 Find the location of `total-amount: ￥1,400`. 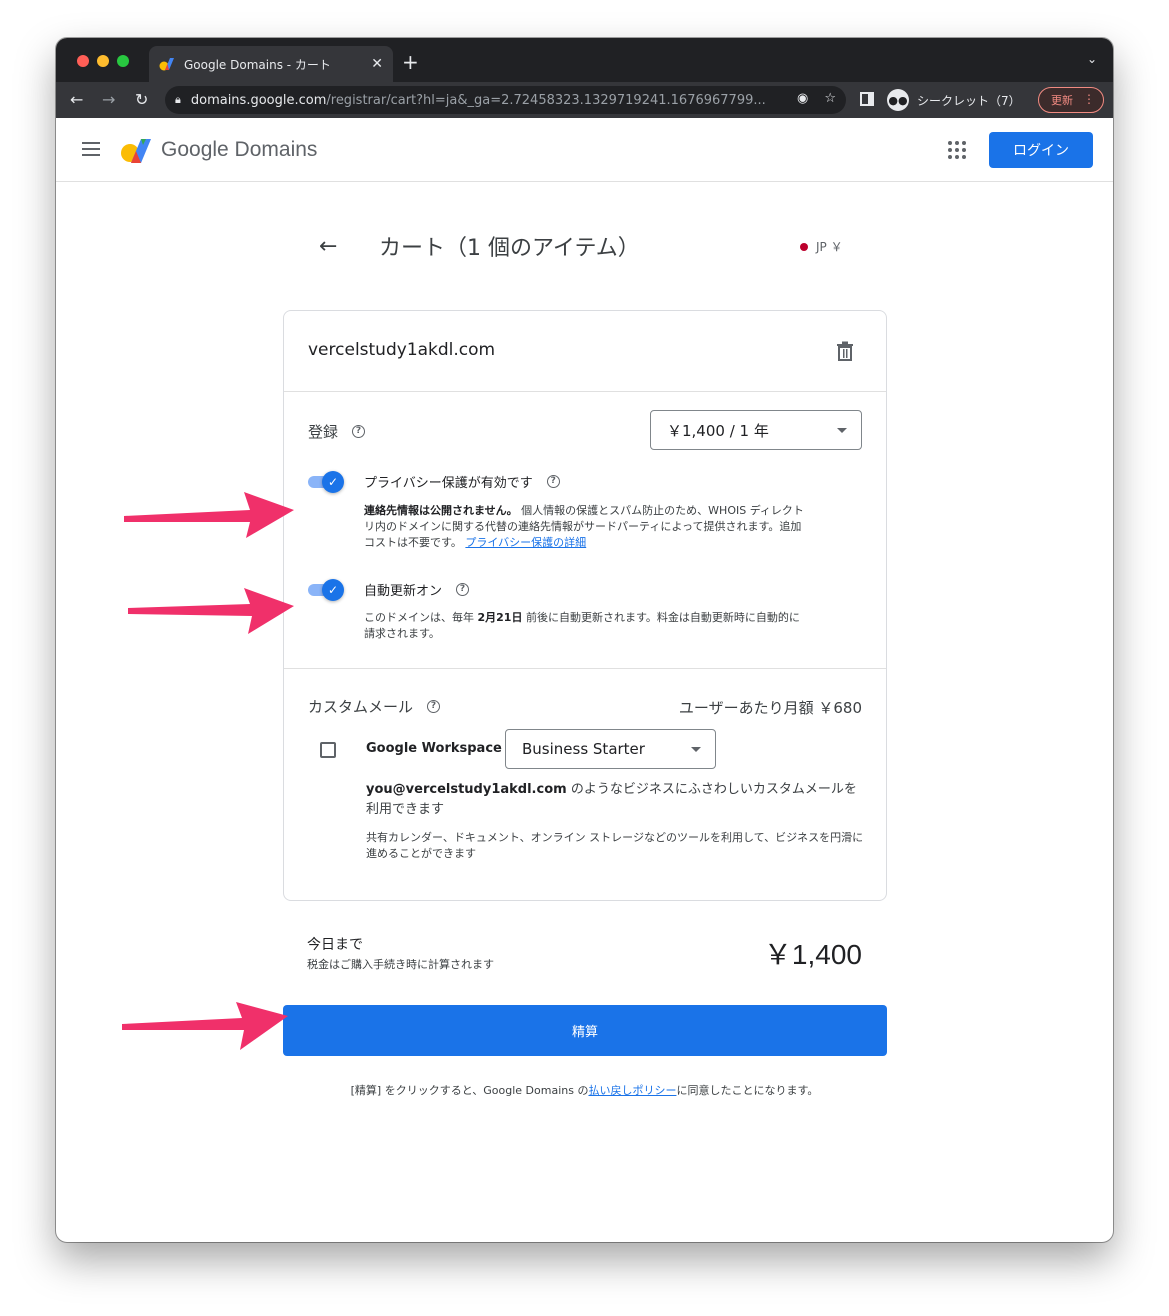

total-amount: ￥1,400 is located at coordinates (812, 954).